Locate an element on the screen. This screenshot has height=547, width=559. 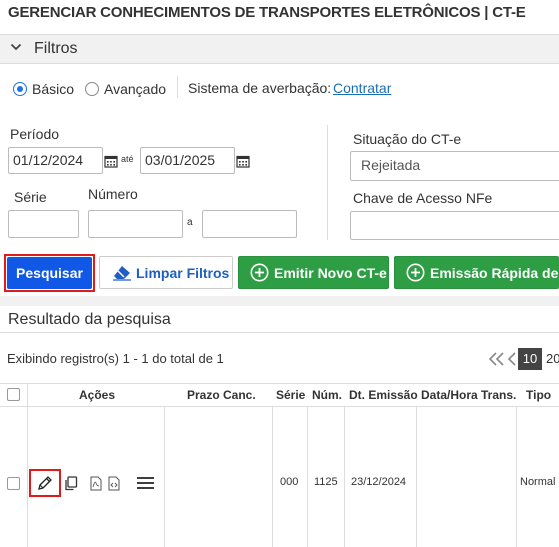
edit-pencil-icon is located at coordinates (45, 483).